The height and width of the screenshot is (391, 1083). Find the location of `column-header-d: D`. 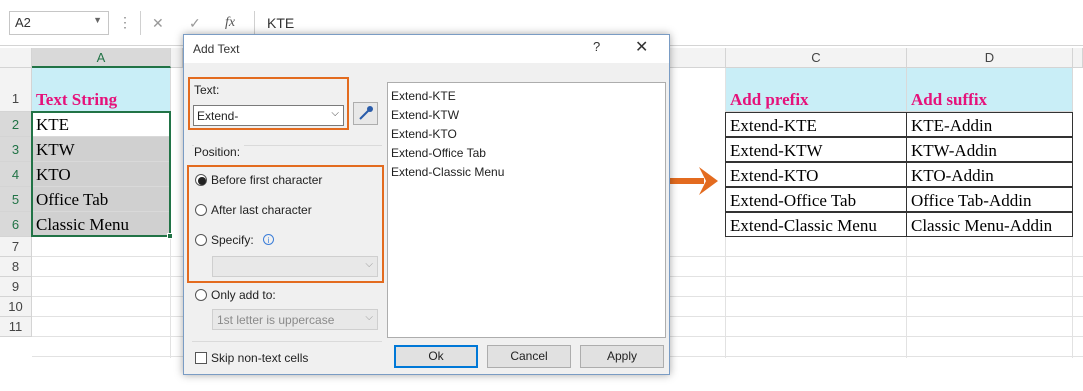

column-header-d: D is located at coordinates (990, 58).